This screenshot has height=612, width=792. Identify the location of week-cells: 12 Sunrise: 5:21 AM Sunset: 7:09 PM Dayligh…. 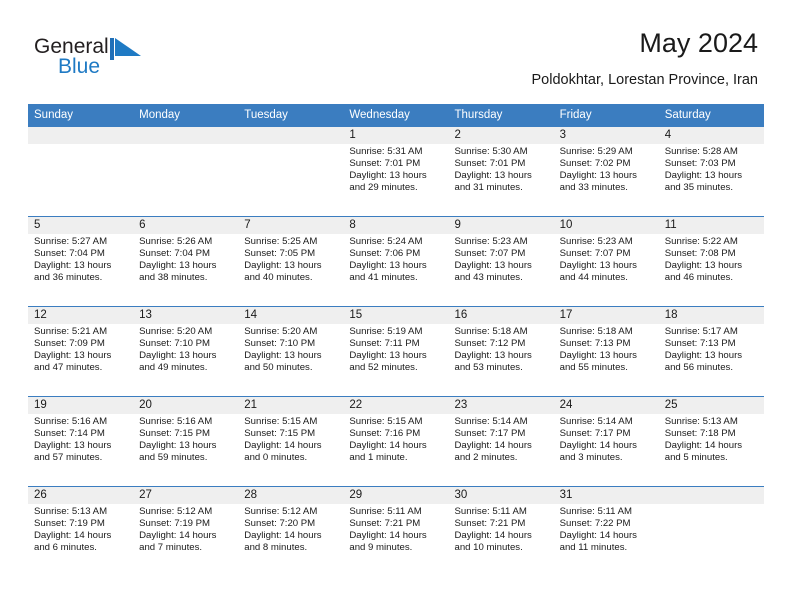
(396, 351).